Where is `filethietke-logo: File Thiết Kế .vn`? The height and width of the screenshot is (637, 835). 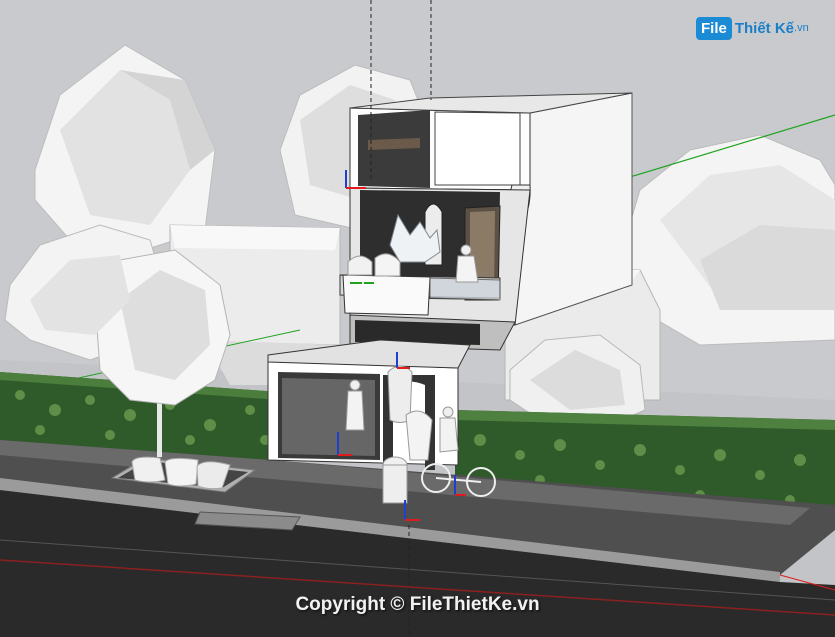 filethietke-logo: File Thiết Kế .vn is located at coordinates (752, 28).